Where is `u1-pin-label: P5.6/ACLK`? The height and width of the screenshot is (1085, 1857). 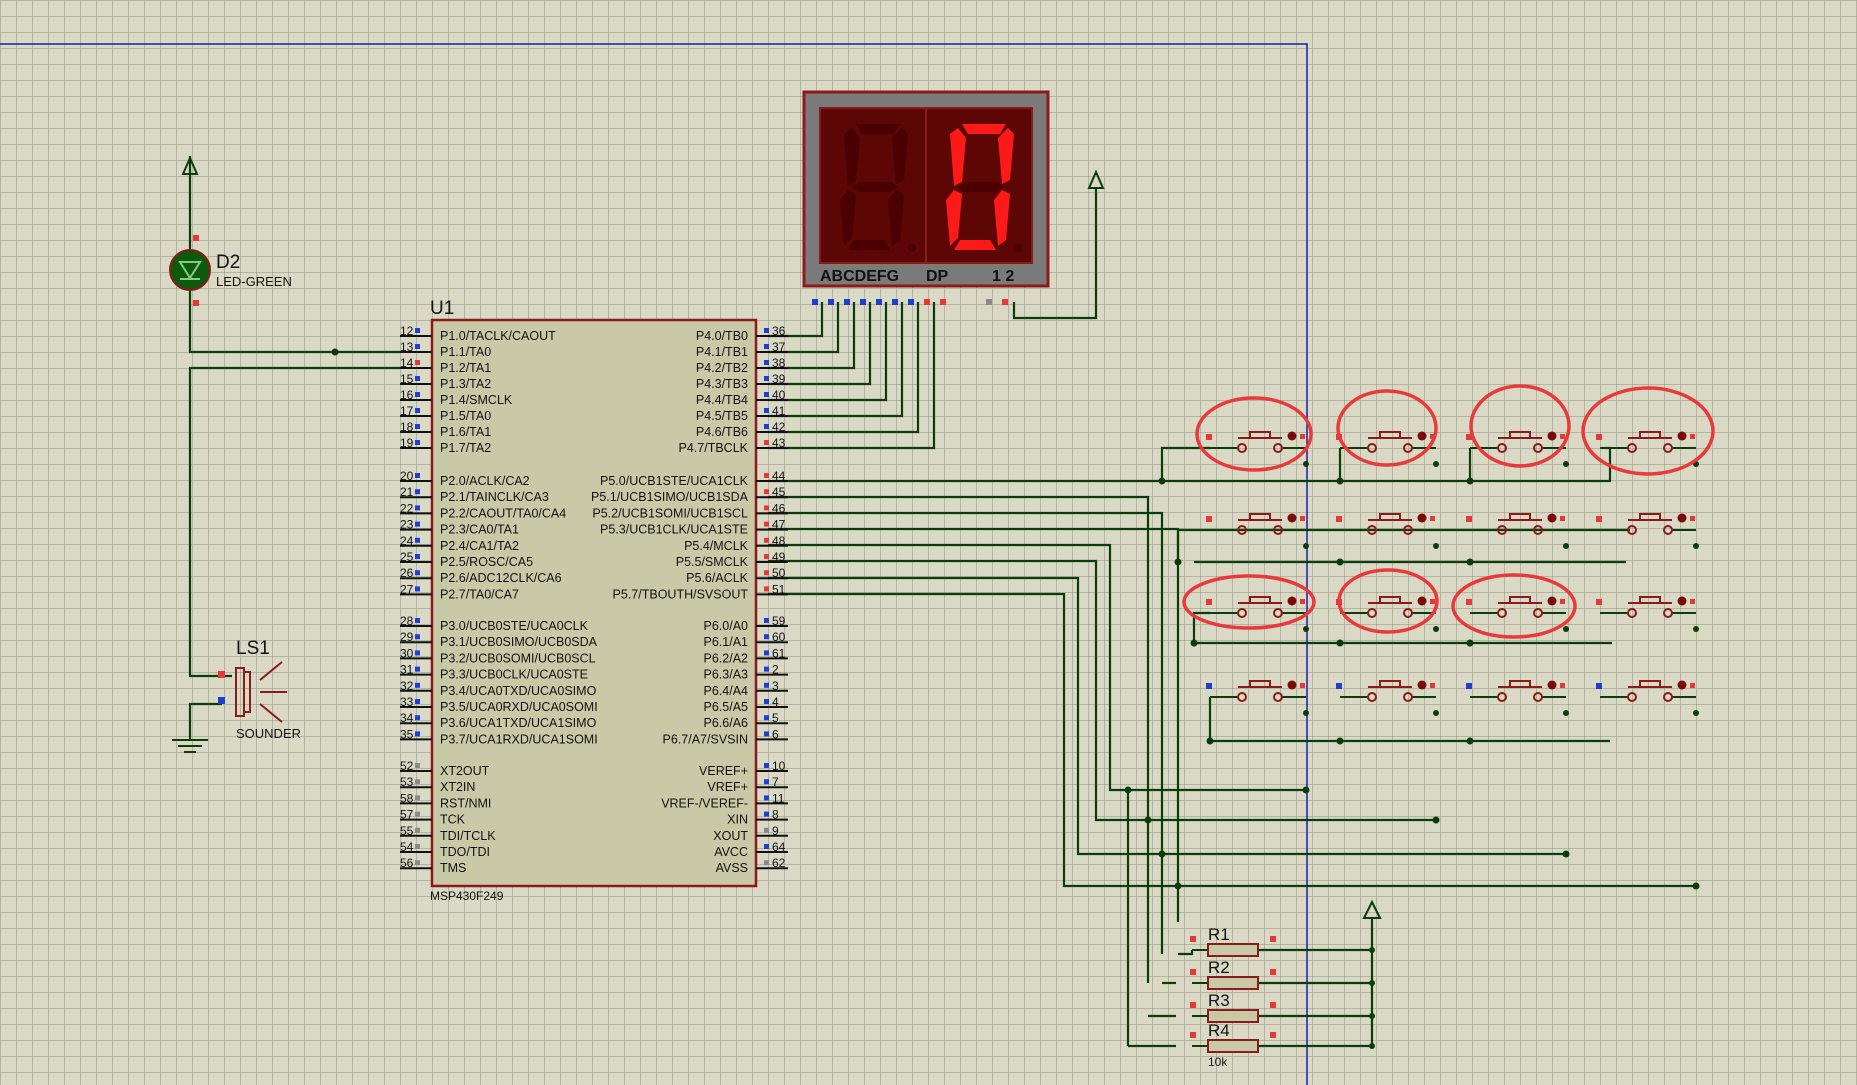
u1-pin-label: P5.6/ACLK is located at coordinates (717, 578).